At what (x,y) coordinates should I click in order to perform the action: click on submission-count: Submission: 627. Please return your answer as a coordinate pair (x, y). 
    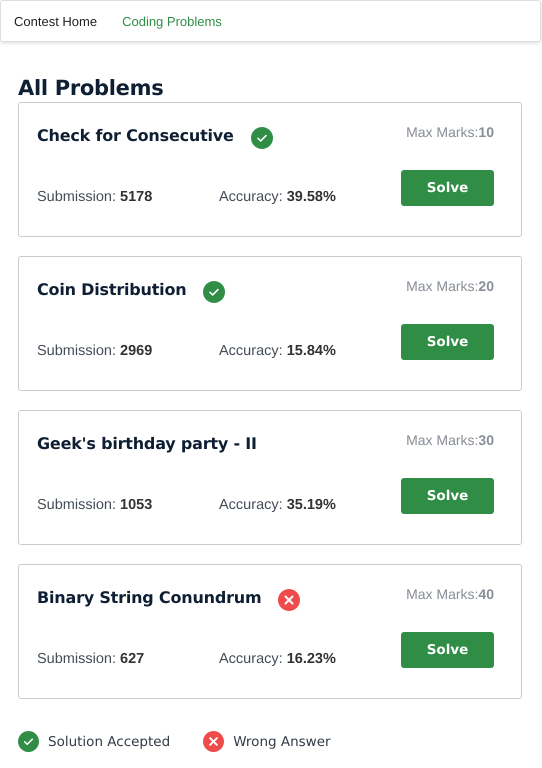
    Looking at the image, I should click on (91, 659).